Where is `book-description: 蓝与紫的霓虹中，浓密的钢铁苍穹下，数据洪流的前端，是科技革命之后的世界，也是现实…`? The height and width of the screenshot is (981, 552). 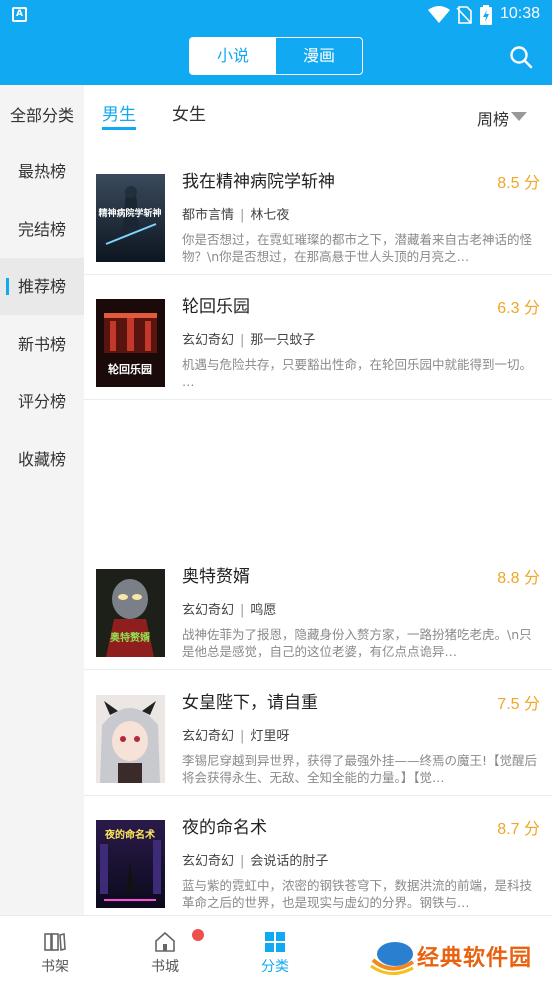 book-description: 蓝与紫的霓虹中，浓密的钢铁苍穹下，数据洪流的前端，是科技革命之后的世界，也是现实… is located at coordinates (357, 894).